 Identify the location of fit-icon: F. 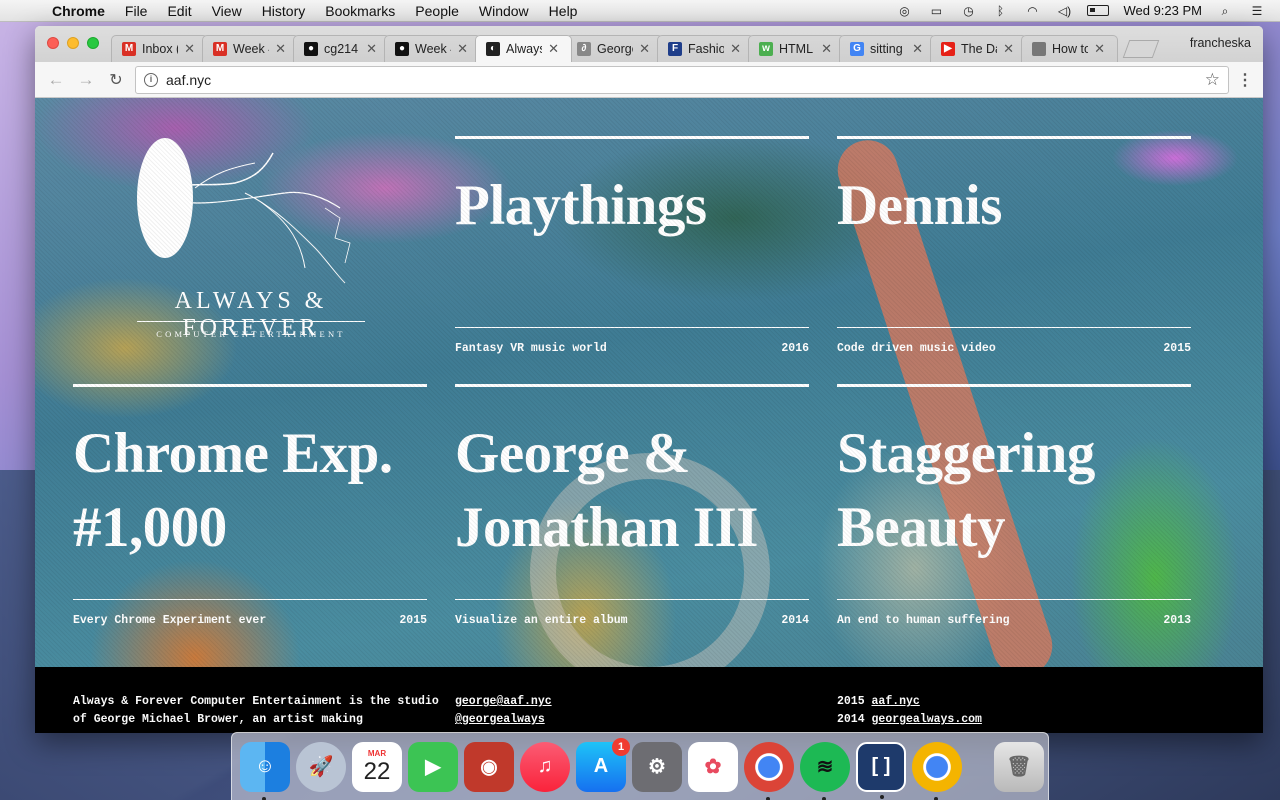
(675, 49).